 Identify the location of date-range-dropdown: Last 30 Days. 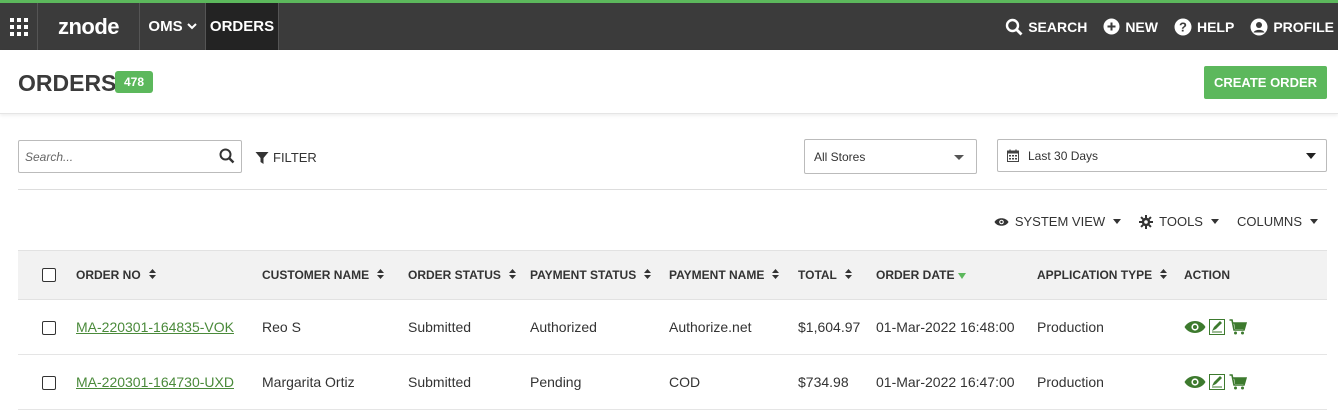
(1162, 155).